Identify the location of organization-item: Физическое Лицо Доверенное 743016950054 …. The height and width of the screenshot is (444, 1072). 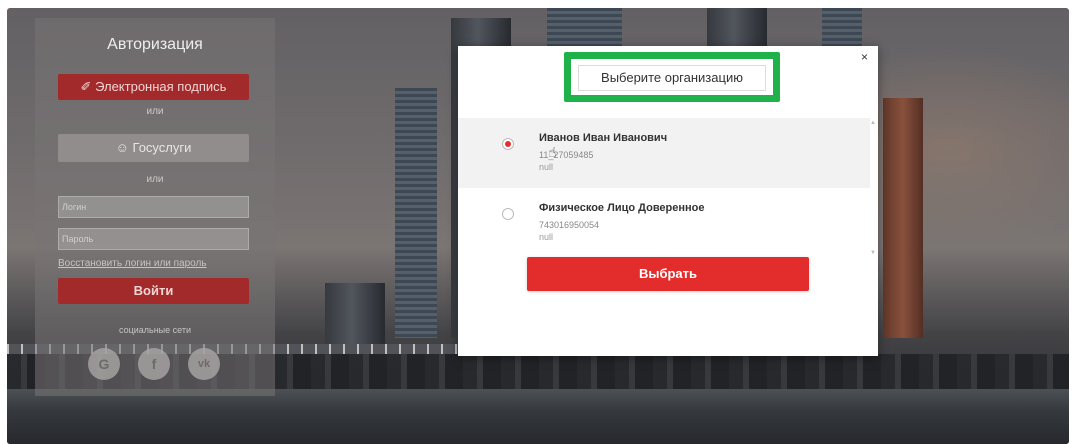
(664, 223).